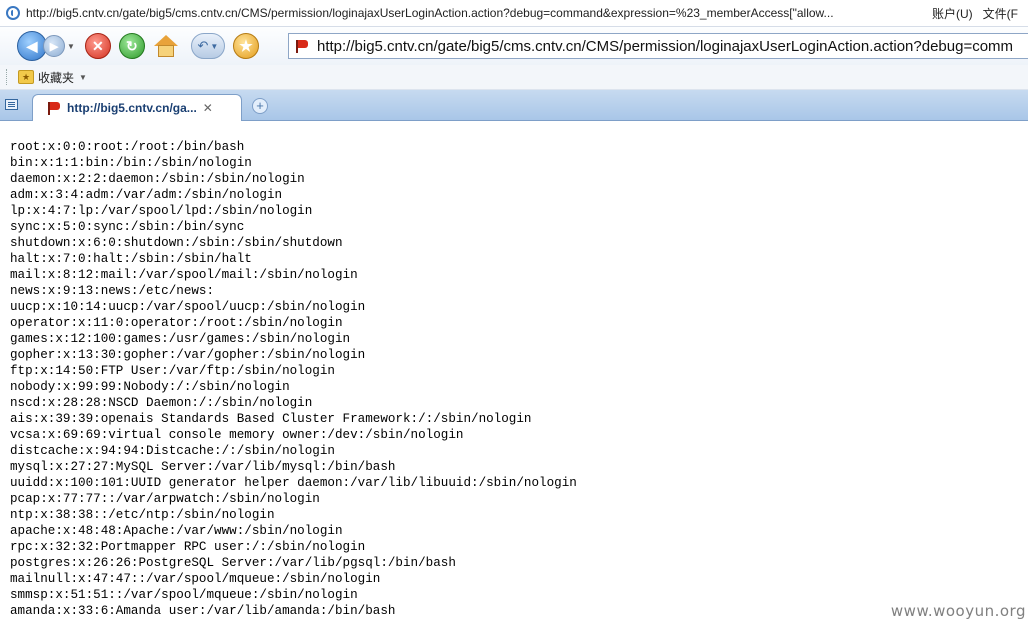  Describe the element at coordinates (97, 46) in the screenshot. I see `stop-icon: ✕` at that location.